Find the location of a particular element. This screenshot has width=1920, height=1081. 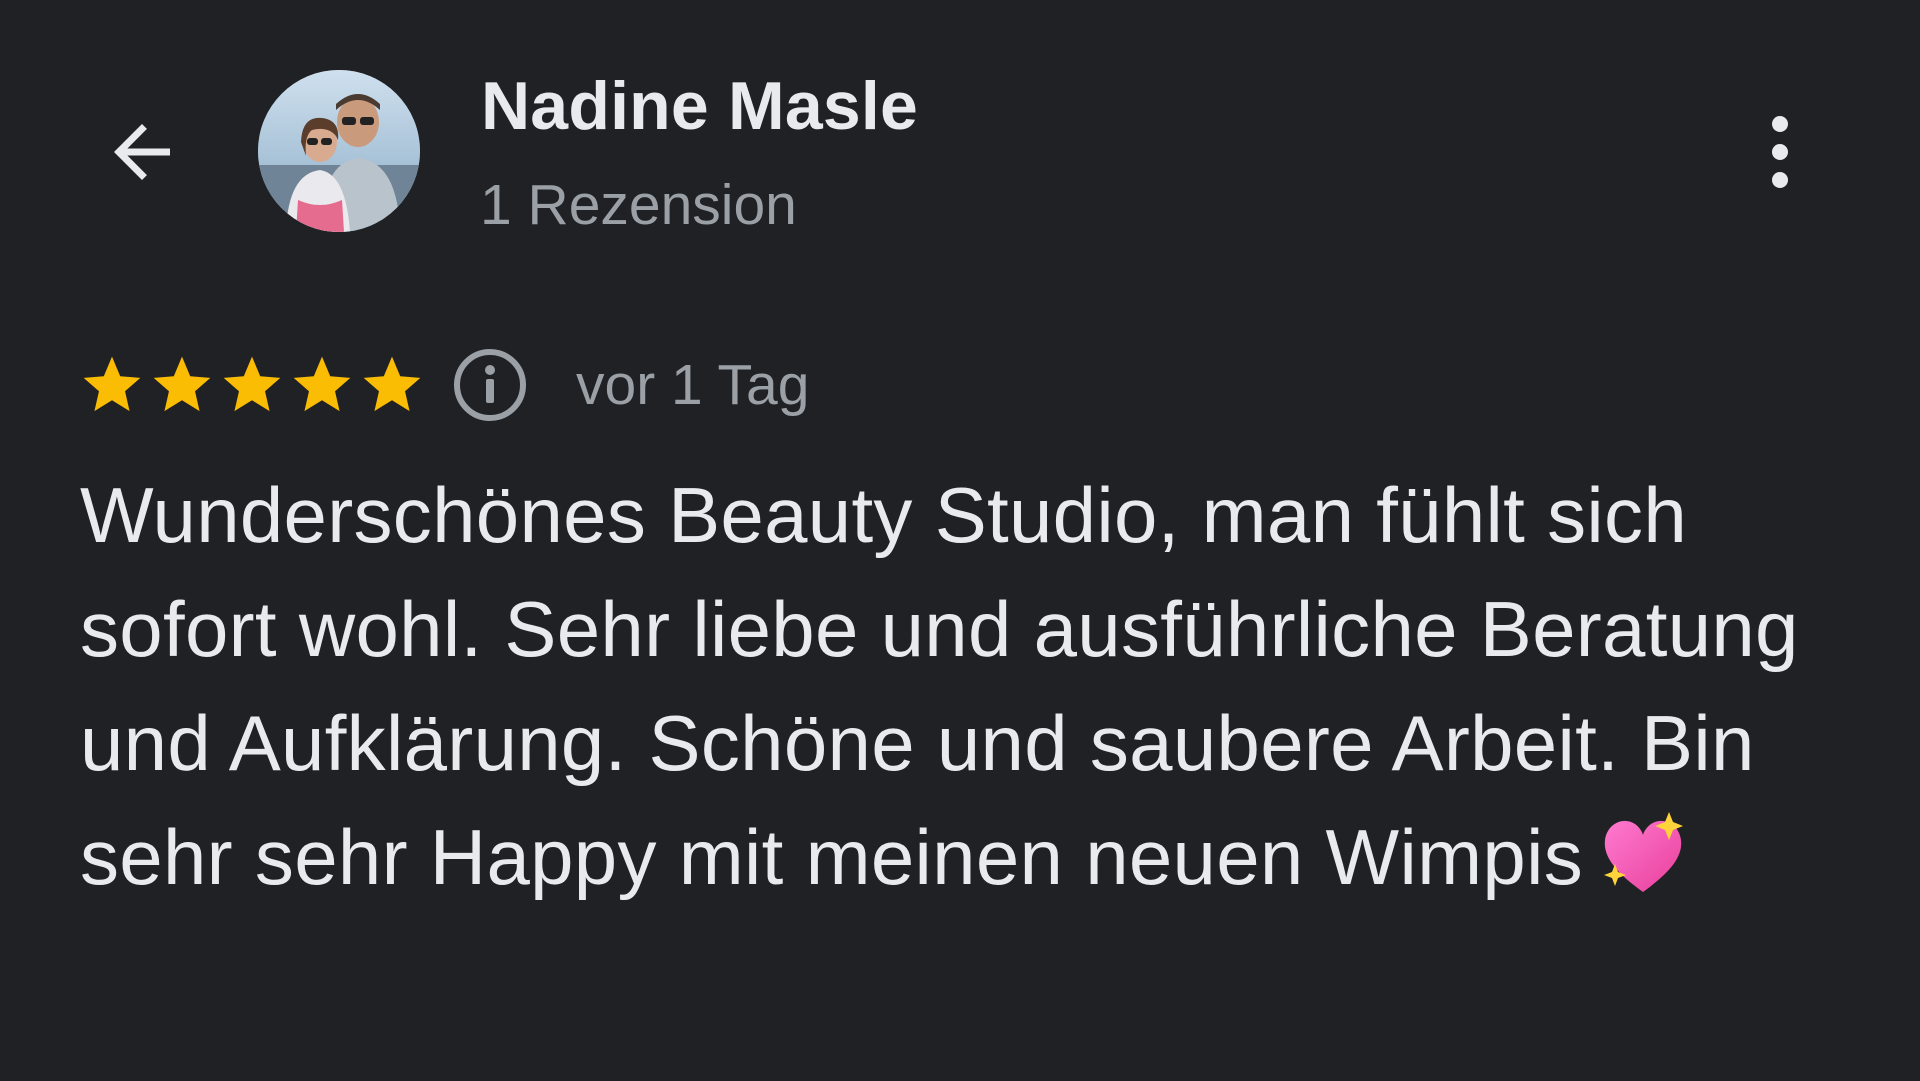

review-count: 1 Rezension is located at coordinates (638, 205).